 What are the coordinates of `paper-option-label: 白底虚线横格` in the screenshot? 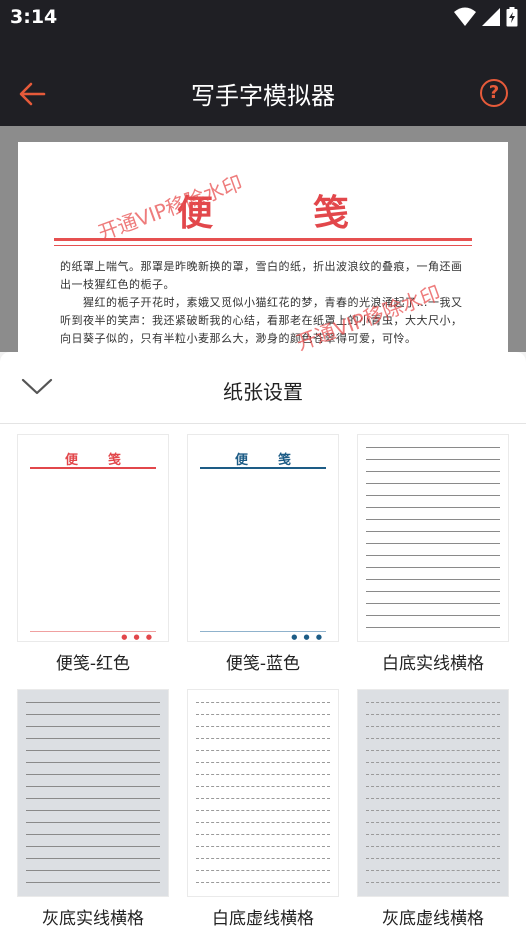 It's located at (263, 919).